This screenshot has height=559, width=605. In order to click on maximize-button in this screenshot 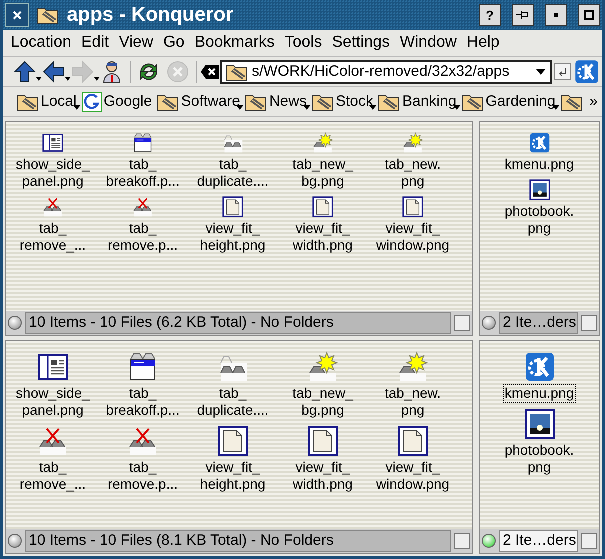, I will do `click(589, 15)`.